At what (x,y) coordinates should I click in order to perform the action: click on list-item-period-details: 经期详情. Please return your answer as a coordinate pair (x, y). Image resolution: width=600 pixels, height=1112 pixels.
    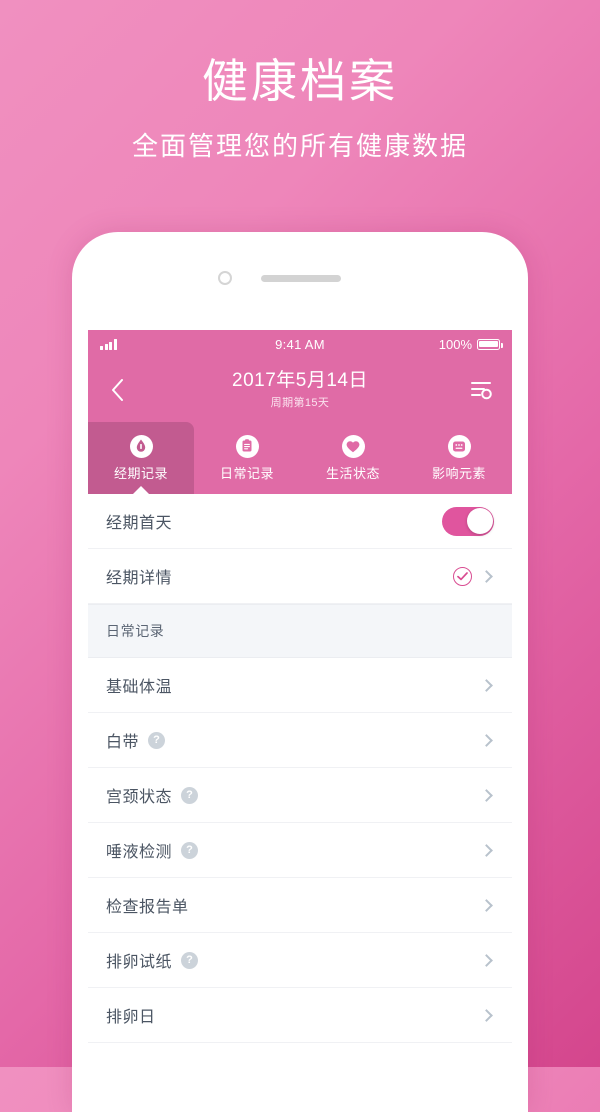
    Looking at the image, I should click on (300, 576).